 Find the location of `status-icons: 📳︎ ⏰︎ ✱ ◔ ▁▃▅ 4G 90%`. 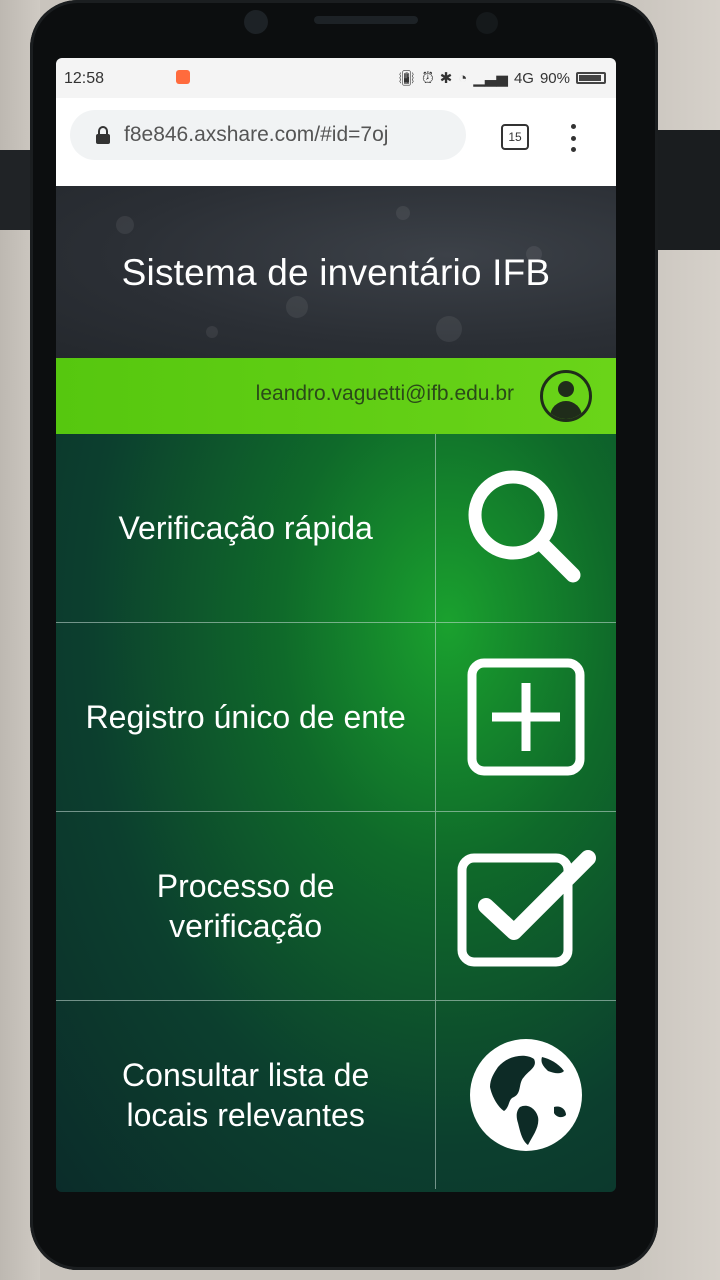

status-icons: 📳︎ ⏰︎ ✱ ◔ ▁▃▅ 4G 90% is located at coordinates (501, 78).